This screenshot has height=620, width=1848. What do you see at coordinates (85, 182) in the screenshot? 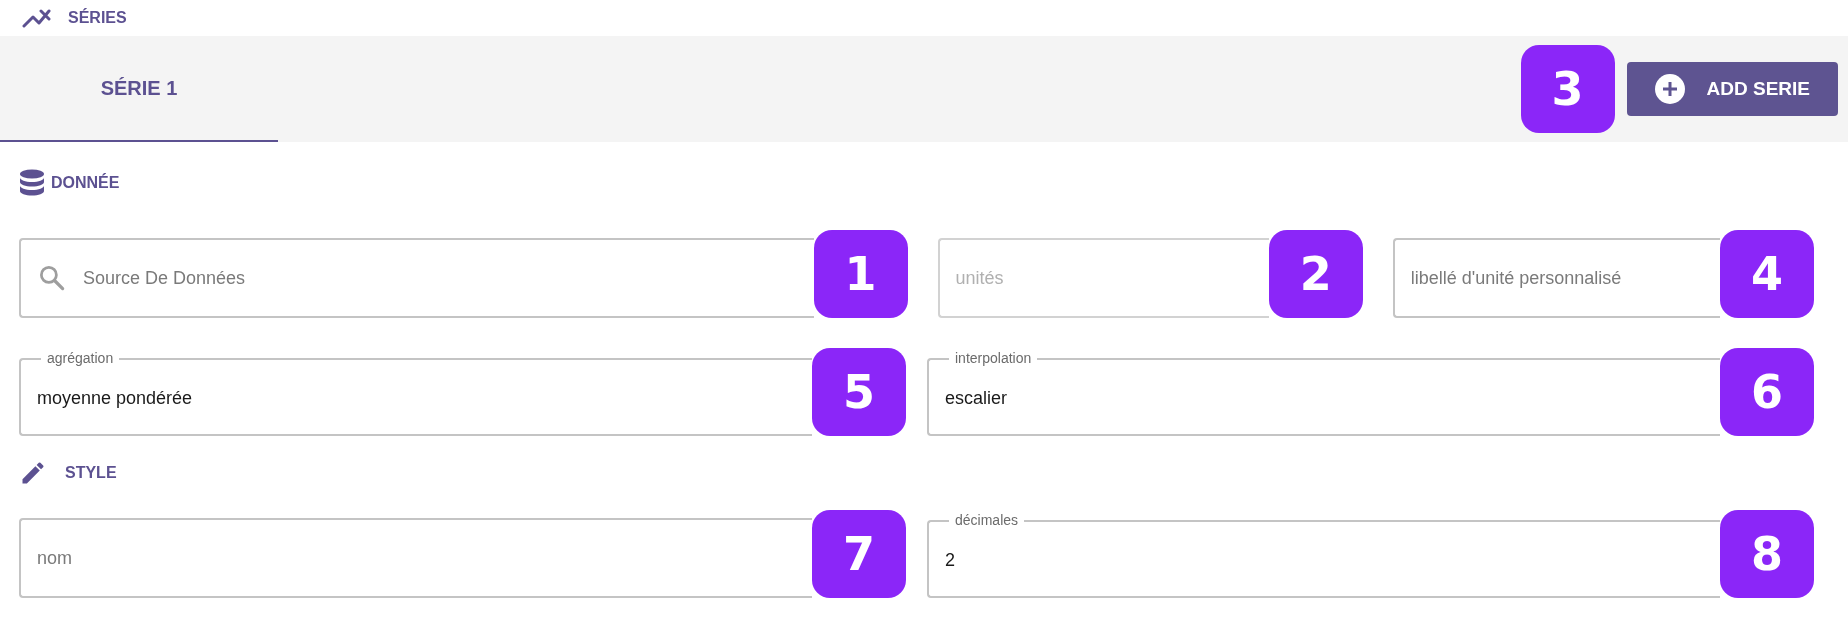
I see `section-title: DONNÉE` at bounding box center [85, 182].